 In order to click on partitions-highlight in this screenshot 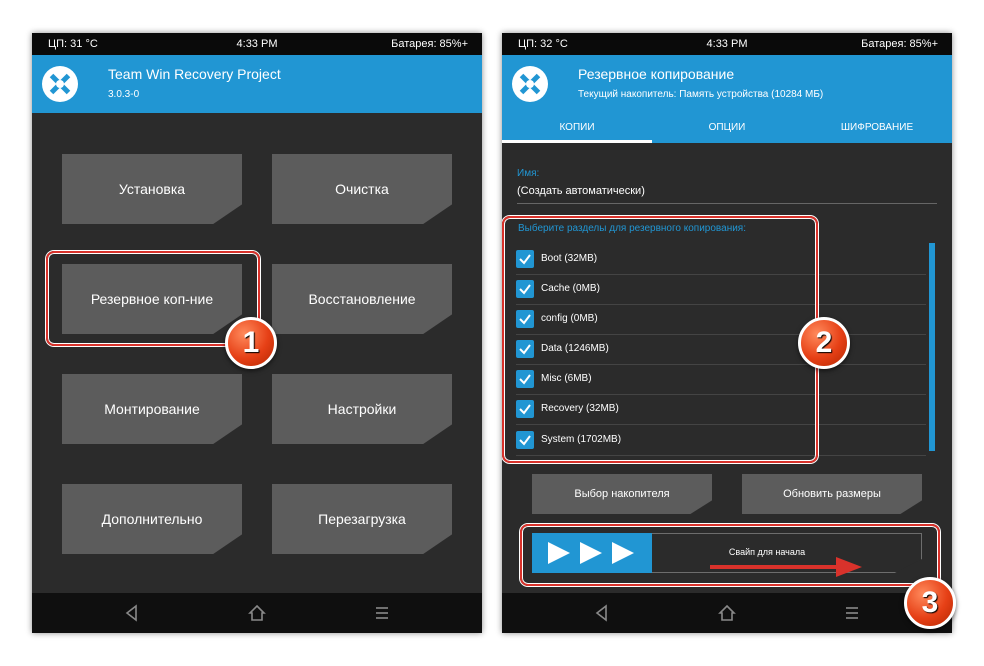, I will do `click(660, 339)`.